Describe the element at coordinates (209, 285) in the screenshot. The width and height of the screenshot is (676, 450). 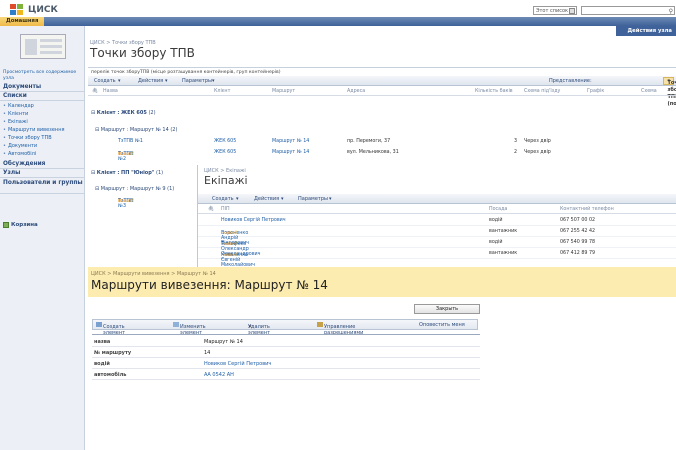
I see `route-dialog-title: Маршрути вивезення: Маршрут № 14` at that location.